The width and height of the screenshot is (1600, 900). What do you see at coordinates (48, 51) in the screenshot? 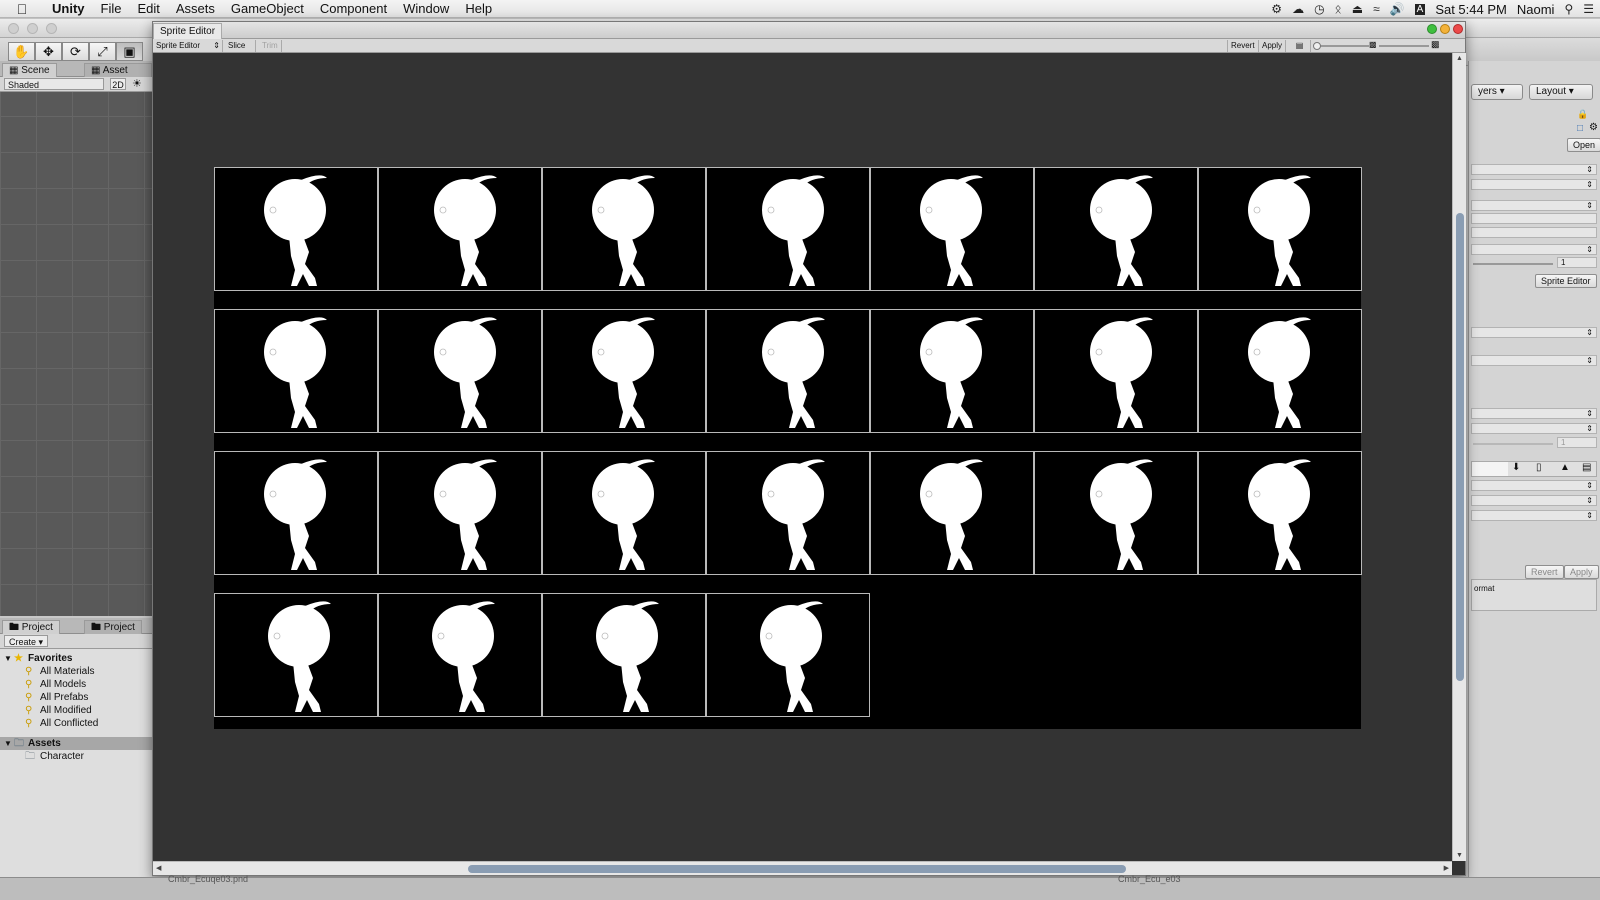
I see `move-tool-icon: ✥` at bounding box center [48, 51].